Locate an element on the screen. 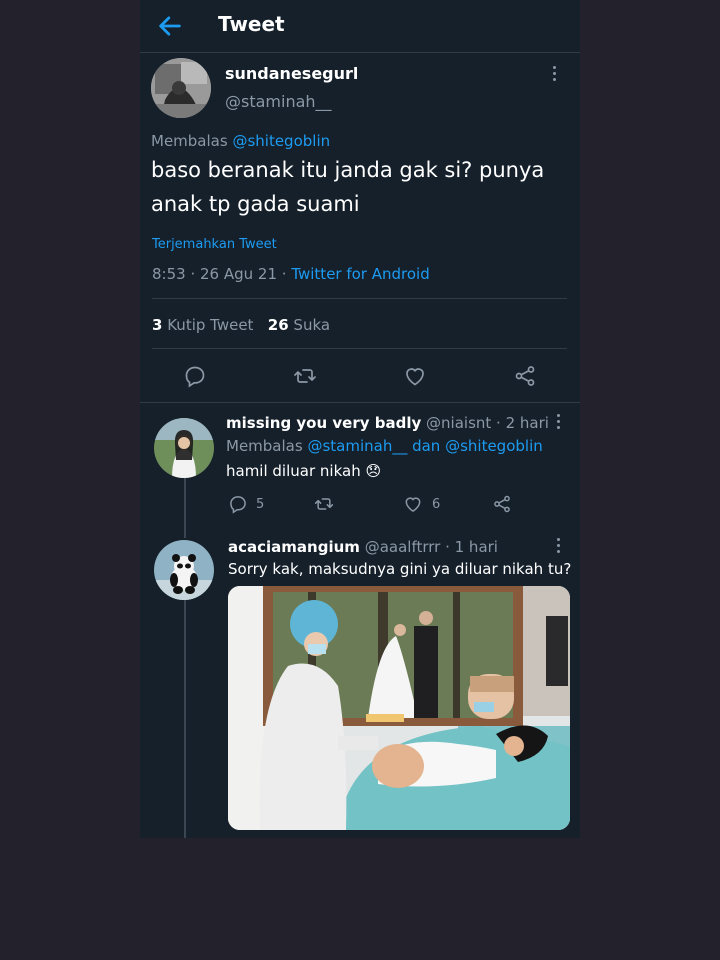 The width and height of the screenshot is (720, 960). reply-context: Membalas @shitegoblin is located at coordinates (240, 141).